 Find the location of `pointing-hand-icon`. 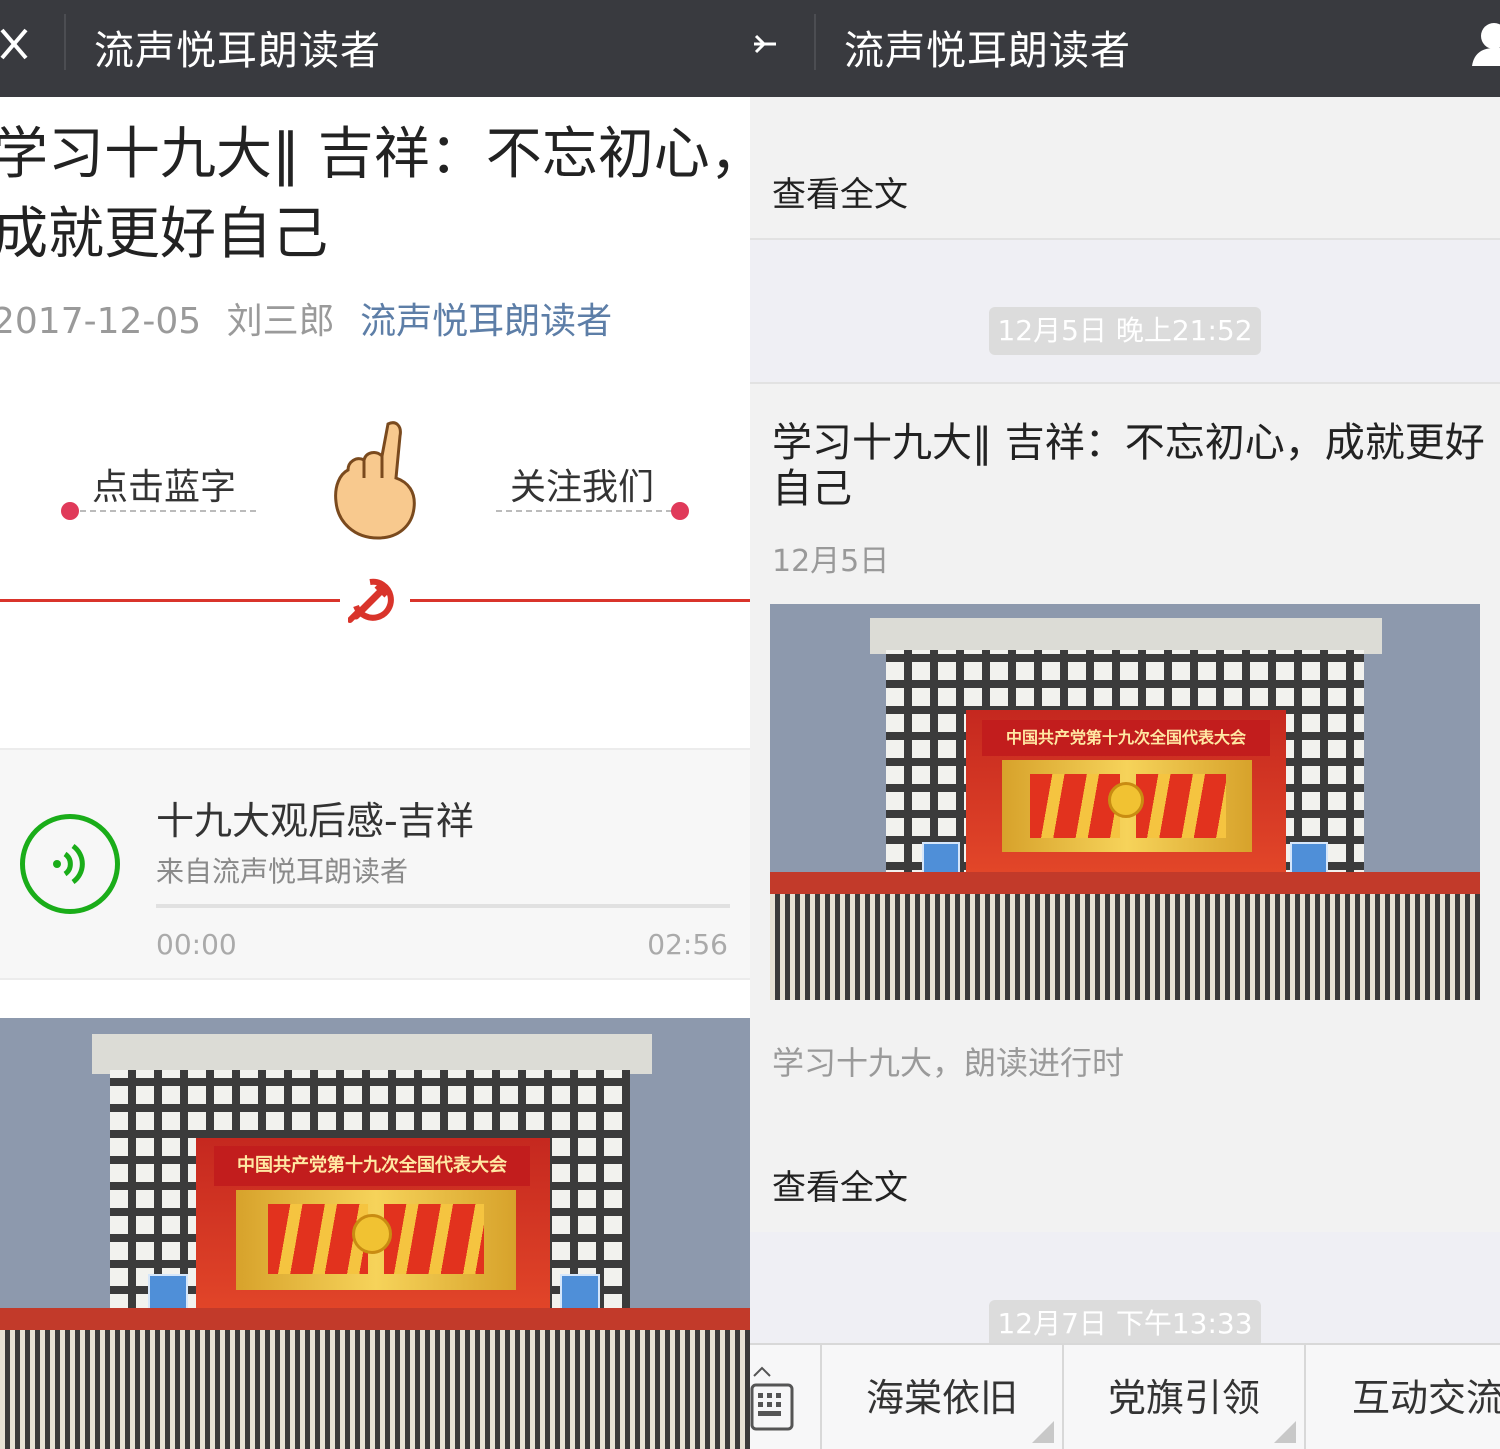

pointing-hand-icon is located at coordinates (375, 478).